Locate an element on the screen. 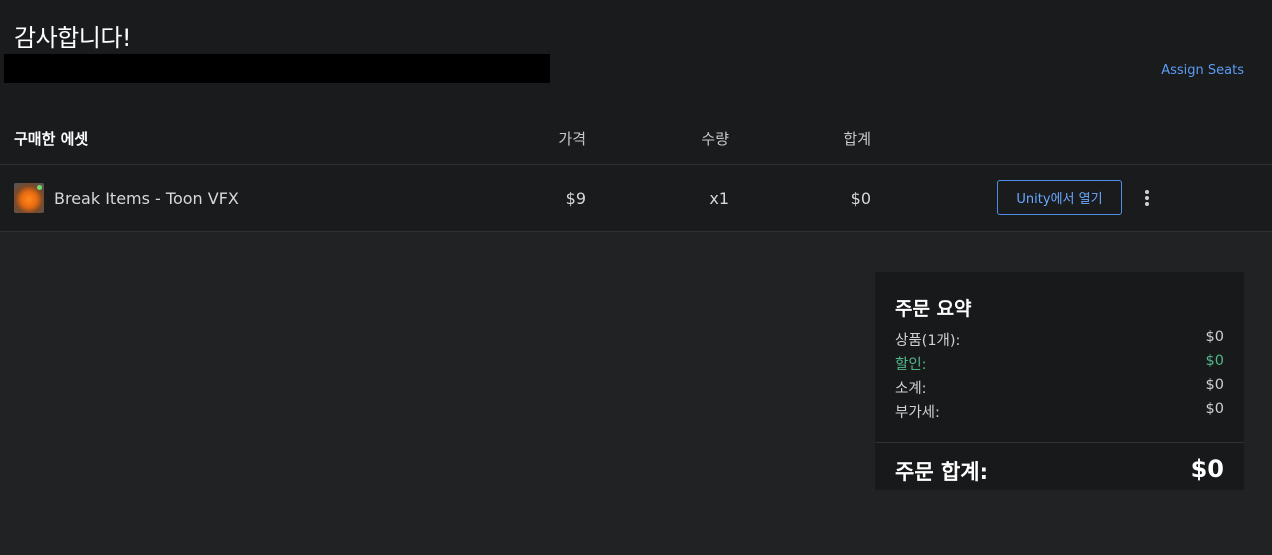 This screenshot has height=555, width=1272. open-in-unity-button: Unity에서 열기 is located at coordinates (1059, 197).